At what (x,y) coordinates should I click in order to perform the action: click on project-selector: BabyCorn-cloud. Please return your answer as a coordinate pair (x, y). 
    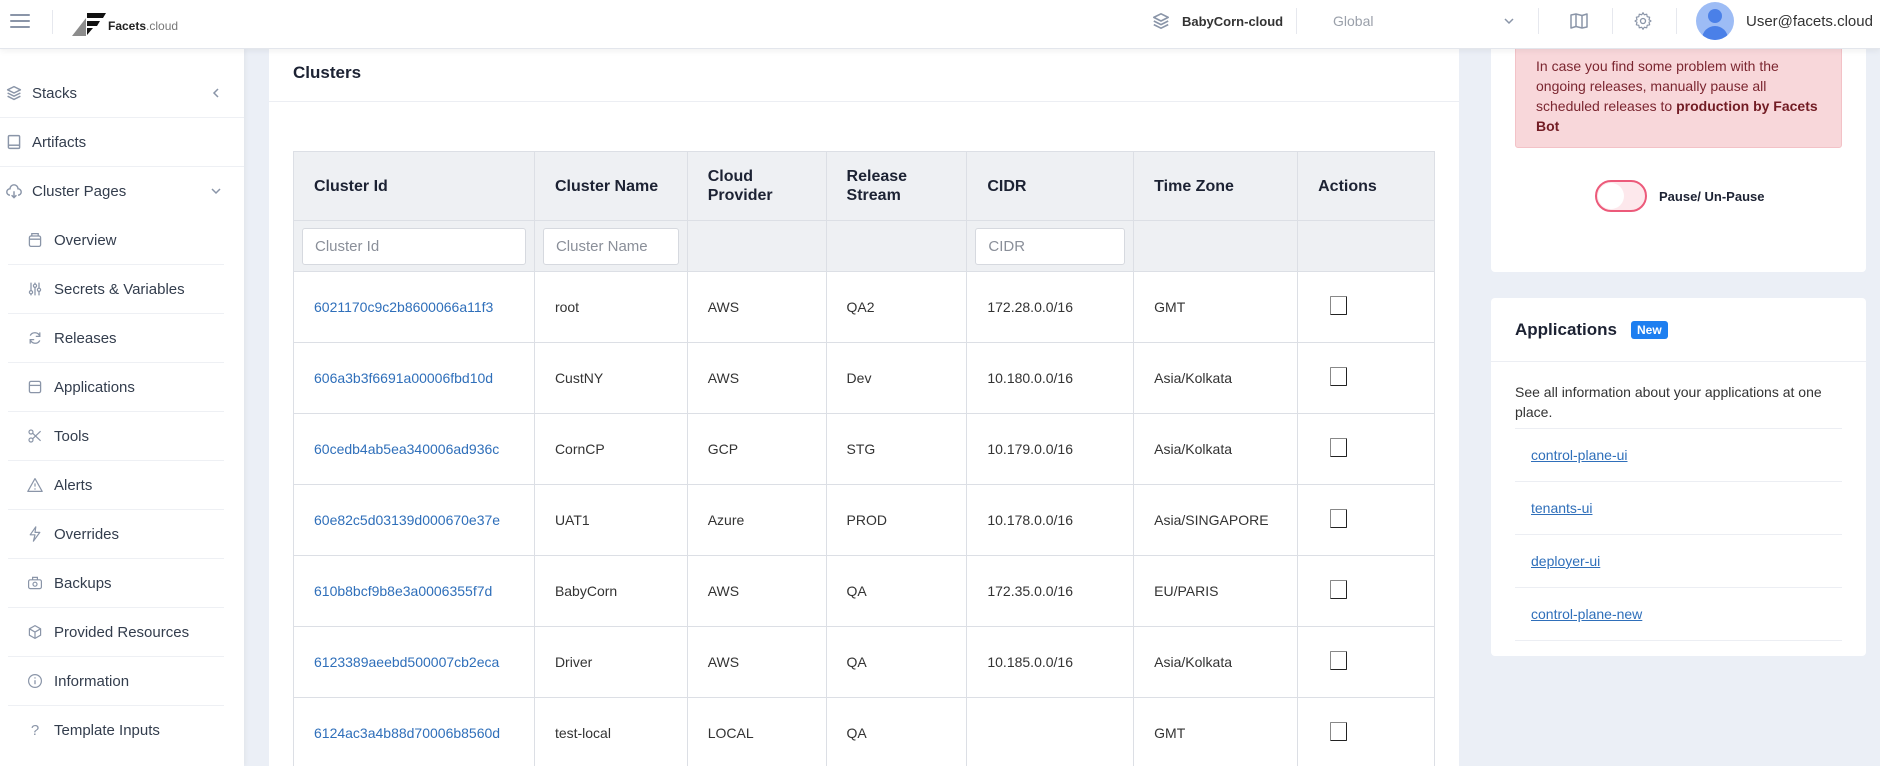
    Looking at the image, I should click on (1217, 21).